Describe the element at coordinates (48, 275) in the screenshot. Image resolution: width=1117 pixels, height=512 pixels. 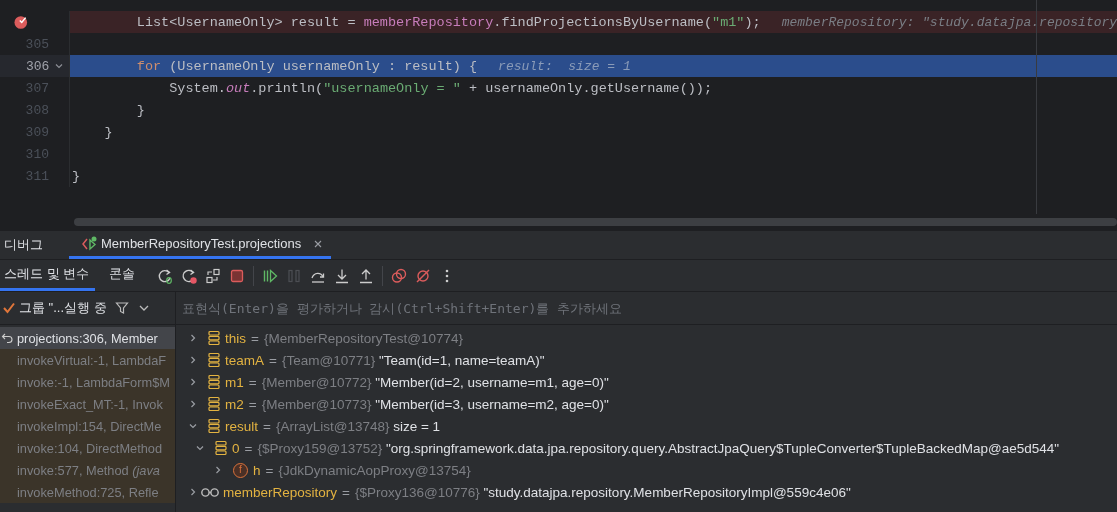
I see `view-tab: 스레드 및 변수` at that location.